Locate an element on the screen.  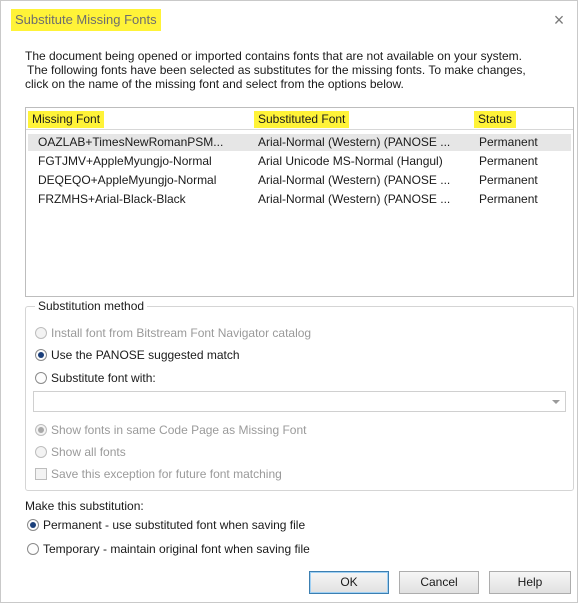
chevron-down-icon is located at coordinates (556, 402).